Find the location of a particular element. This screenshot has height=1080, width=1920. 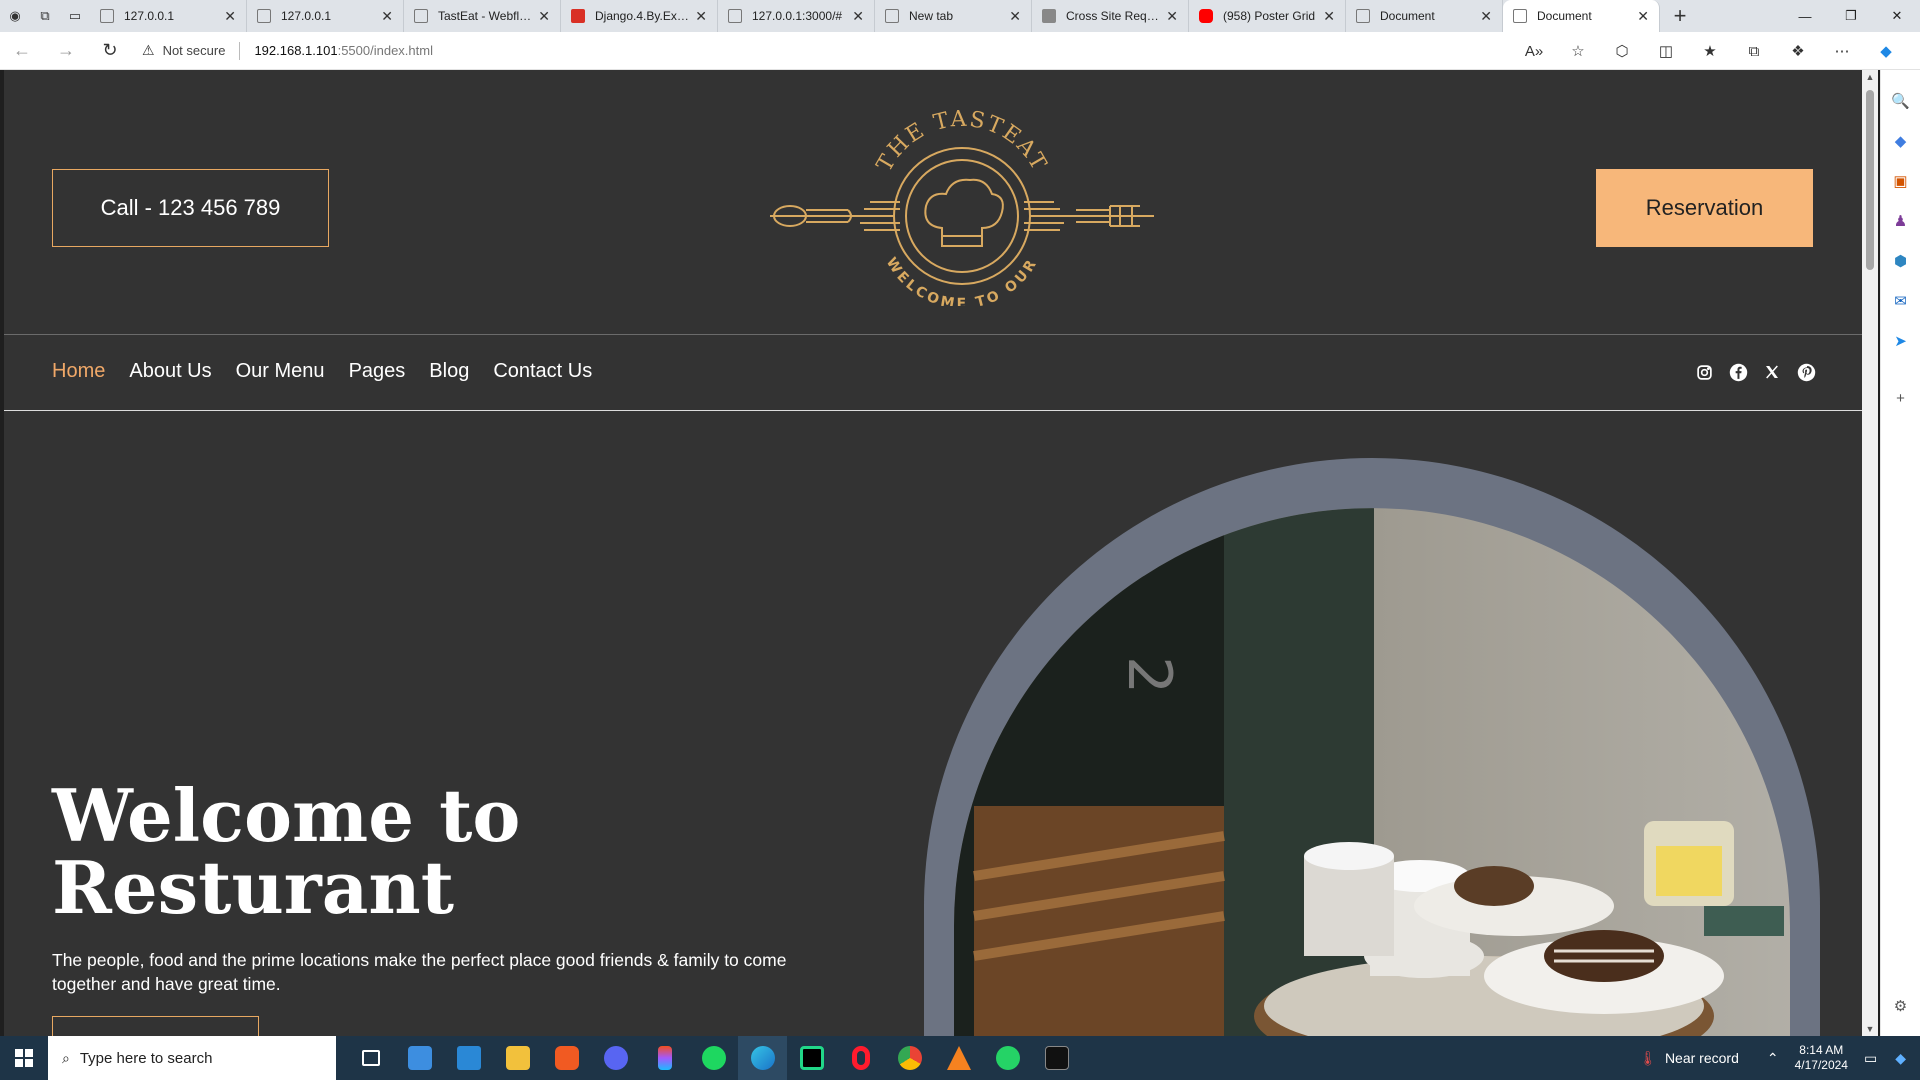

instagram-icon is located at coordinates (1704, 372).